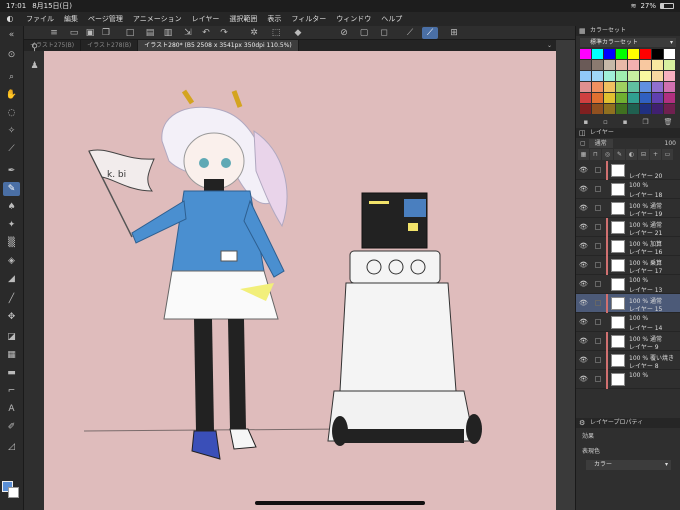 This screenshot has height=510, width=680. Describe the element at coordinates (549, 45) in the screenshot. I see `chevron-down-icon: ⌄` at that location.